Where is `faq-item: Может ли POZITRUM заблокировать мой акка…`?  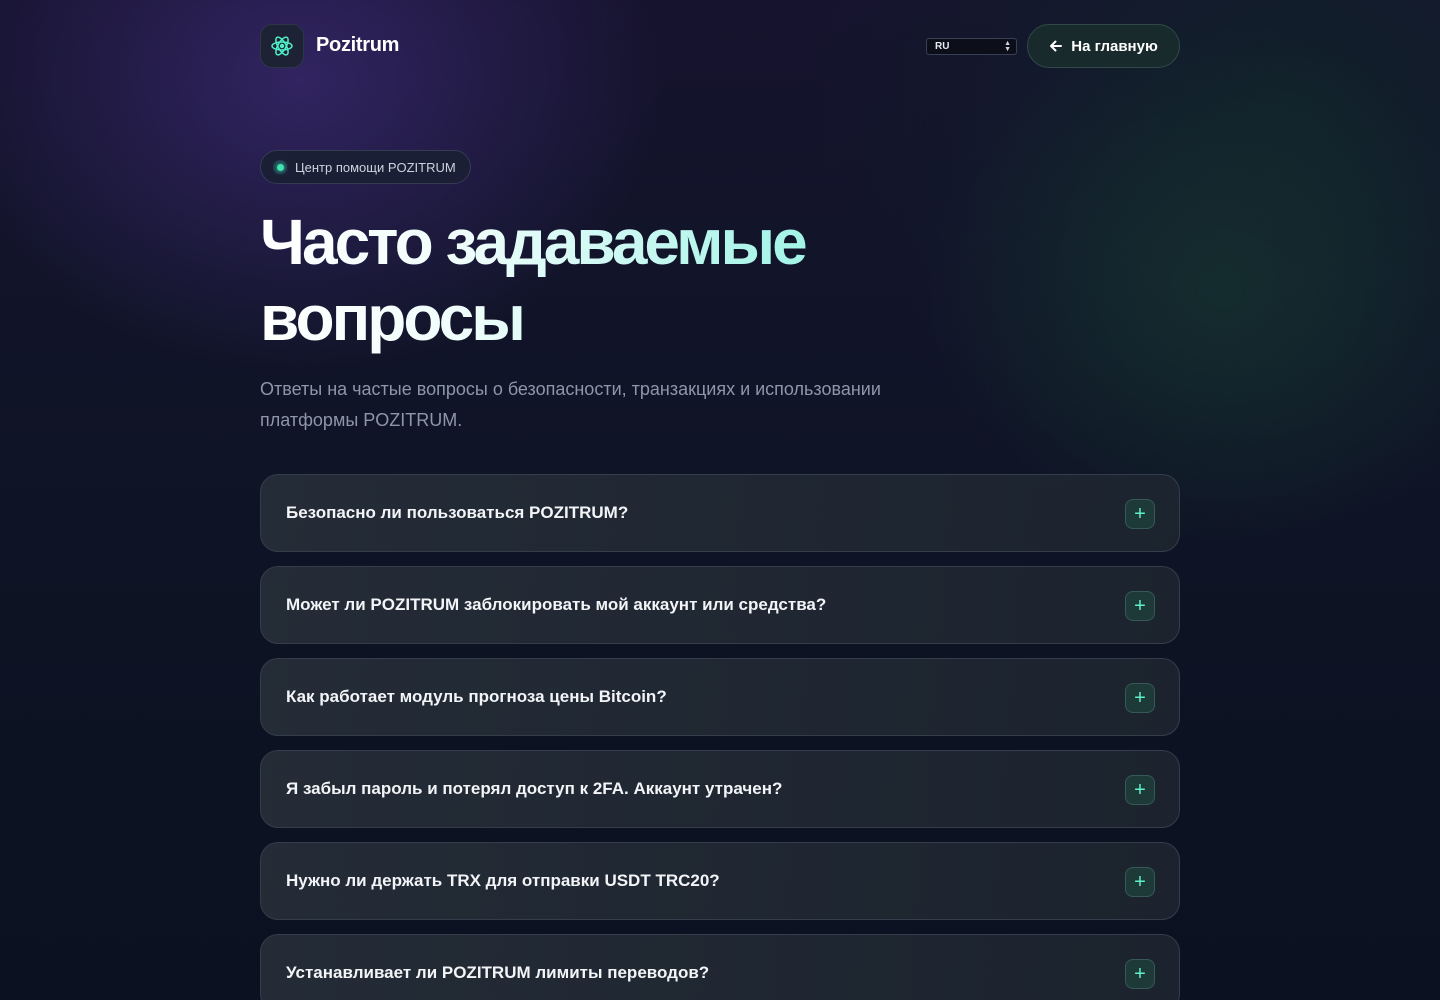
faq-item: Может ли POZITRUM заблокировать мой акка… is located at coordinates (720, 605).